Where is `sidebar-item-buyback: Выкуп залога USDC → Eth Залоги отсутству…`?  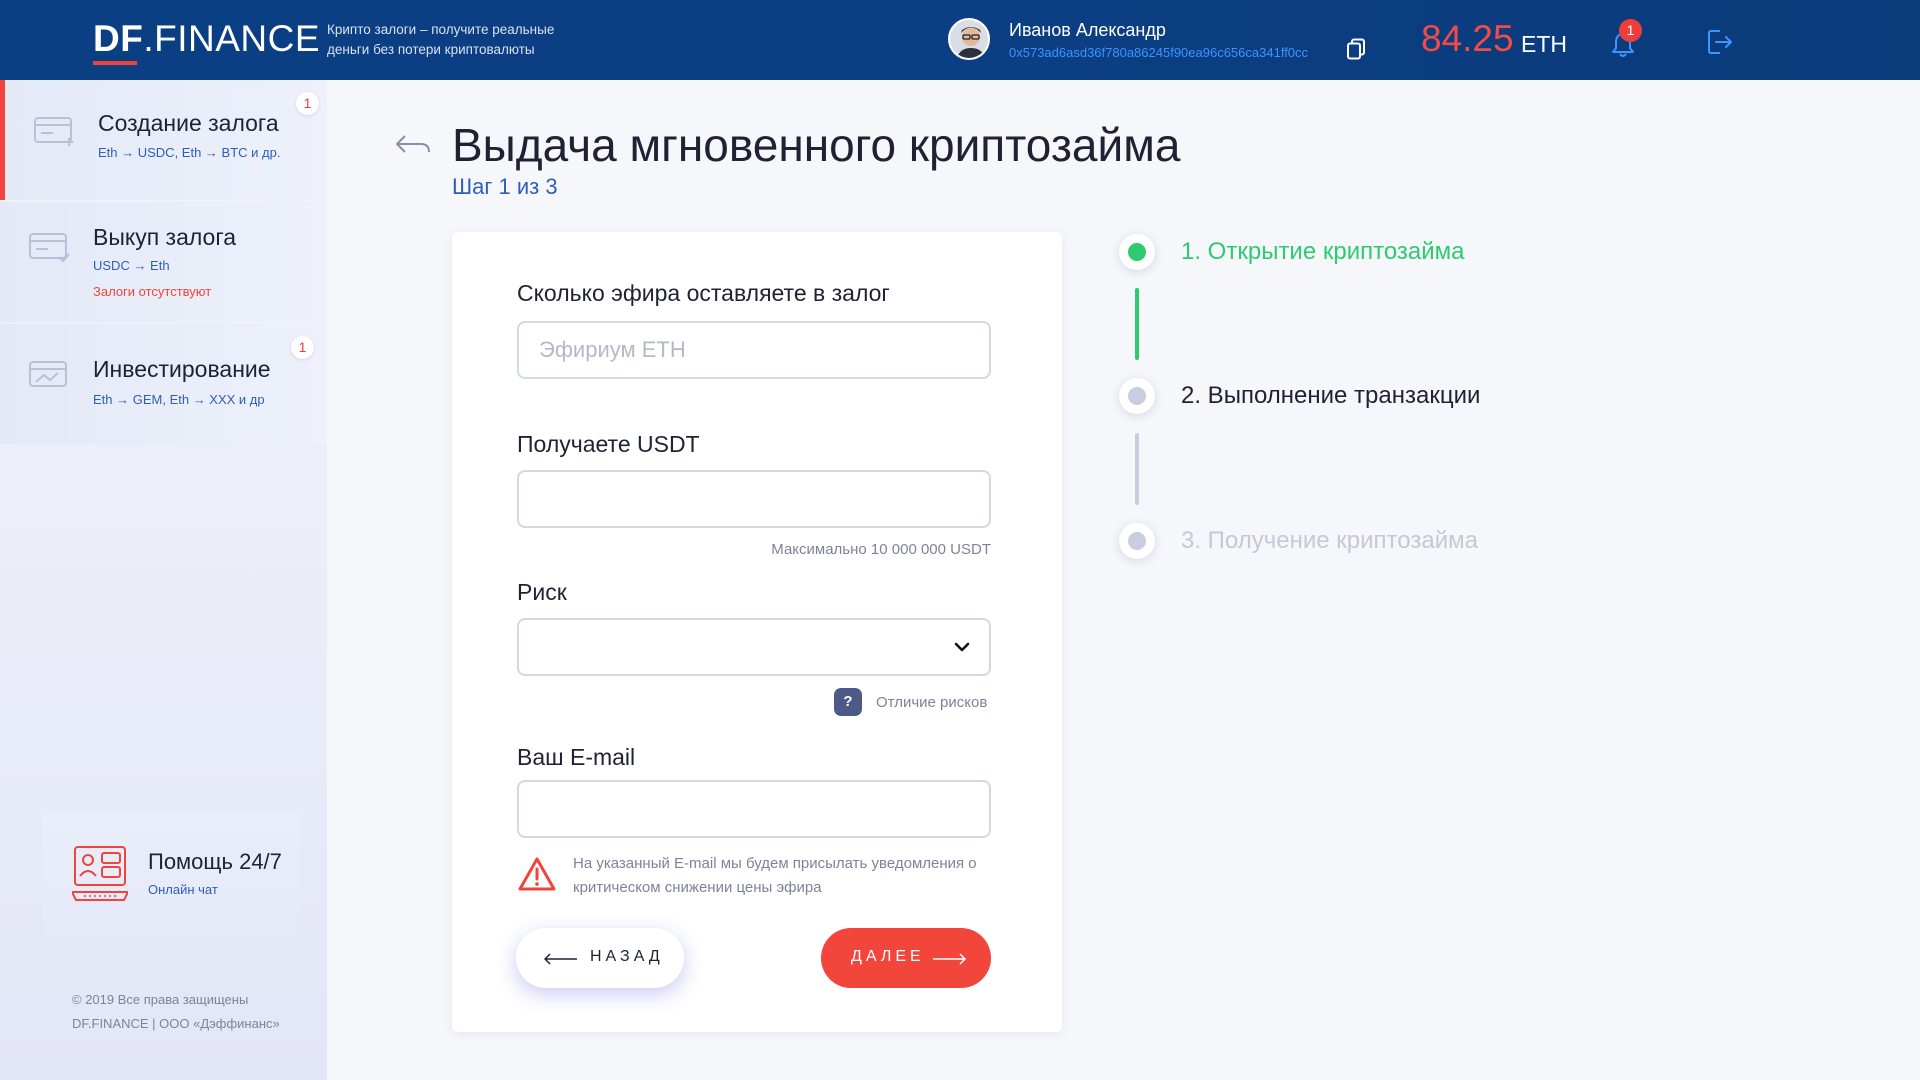
sidebar-item-buyback: Выкуп залога USDC → Eth Залоги отсутству… is located at coordinates (163, 262).